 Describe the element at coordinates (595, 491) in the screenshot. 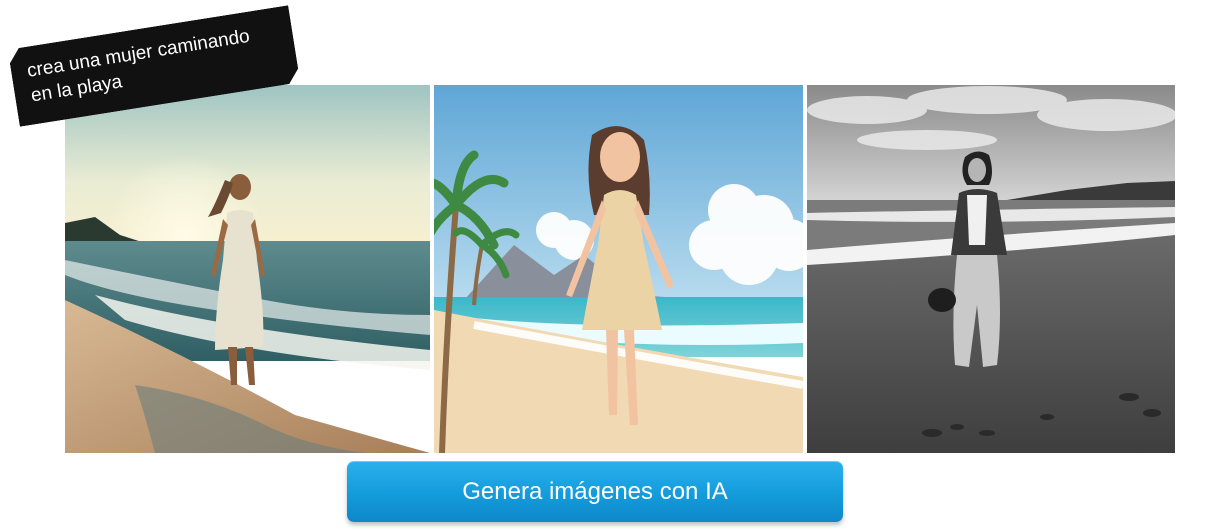

I see `generate-images-button: Genera imágenes con IA` at that location.